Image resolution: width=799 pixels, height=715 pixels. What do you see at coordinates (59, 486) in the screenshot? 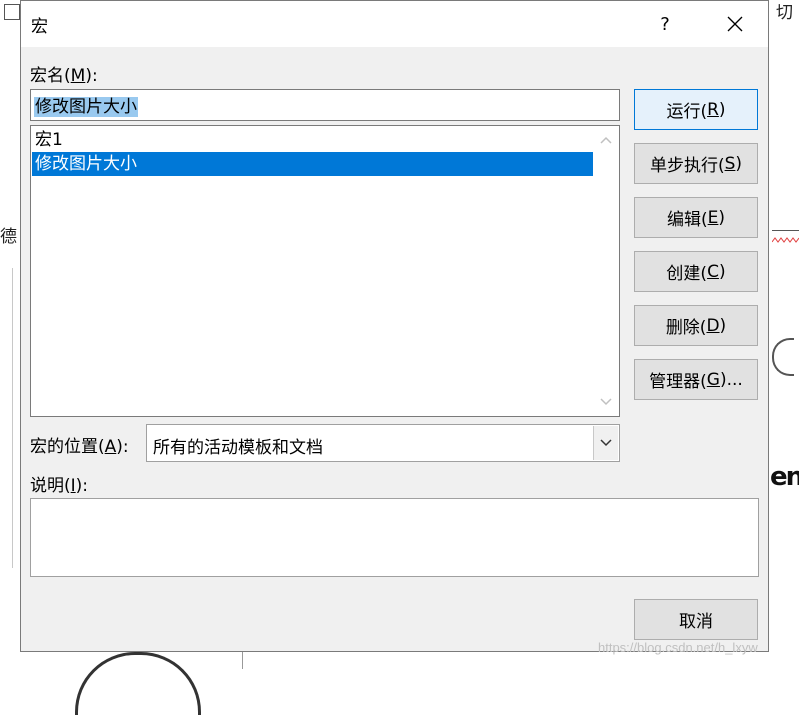
I see `description-label: 说明(I):` at bounding box center [59, 486].